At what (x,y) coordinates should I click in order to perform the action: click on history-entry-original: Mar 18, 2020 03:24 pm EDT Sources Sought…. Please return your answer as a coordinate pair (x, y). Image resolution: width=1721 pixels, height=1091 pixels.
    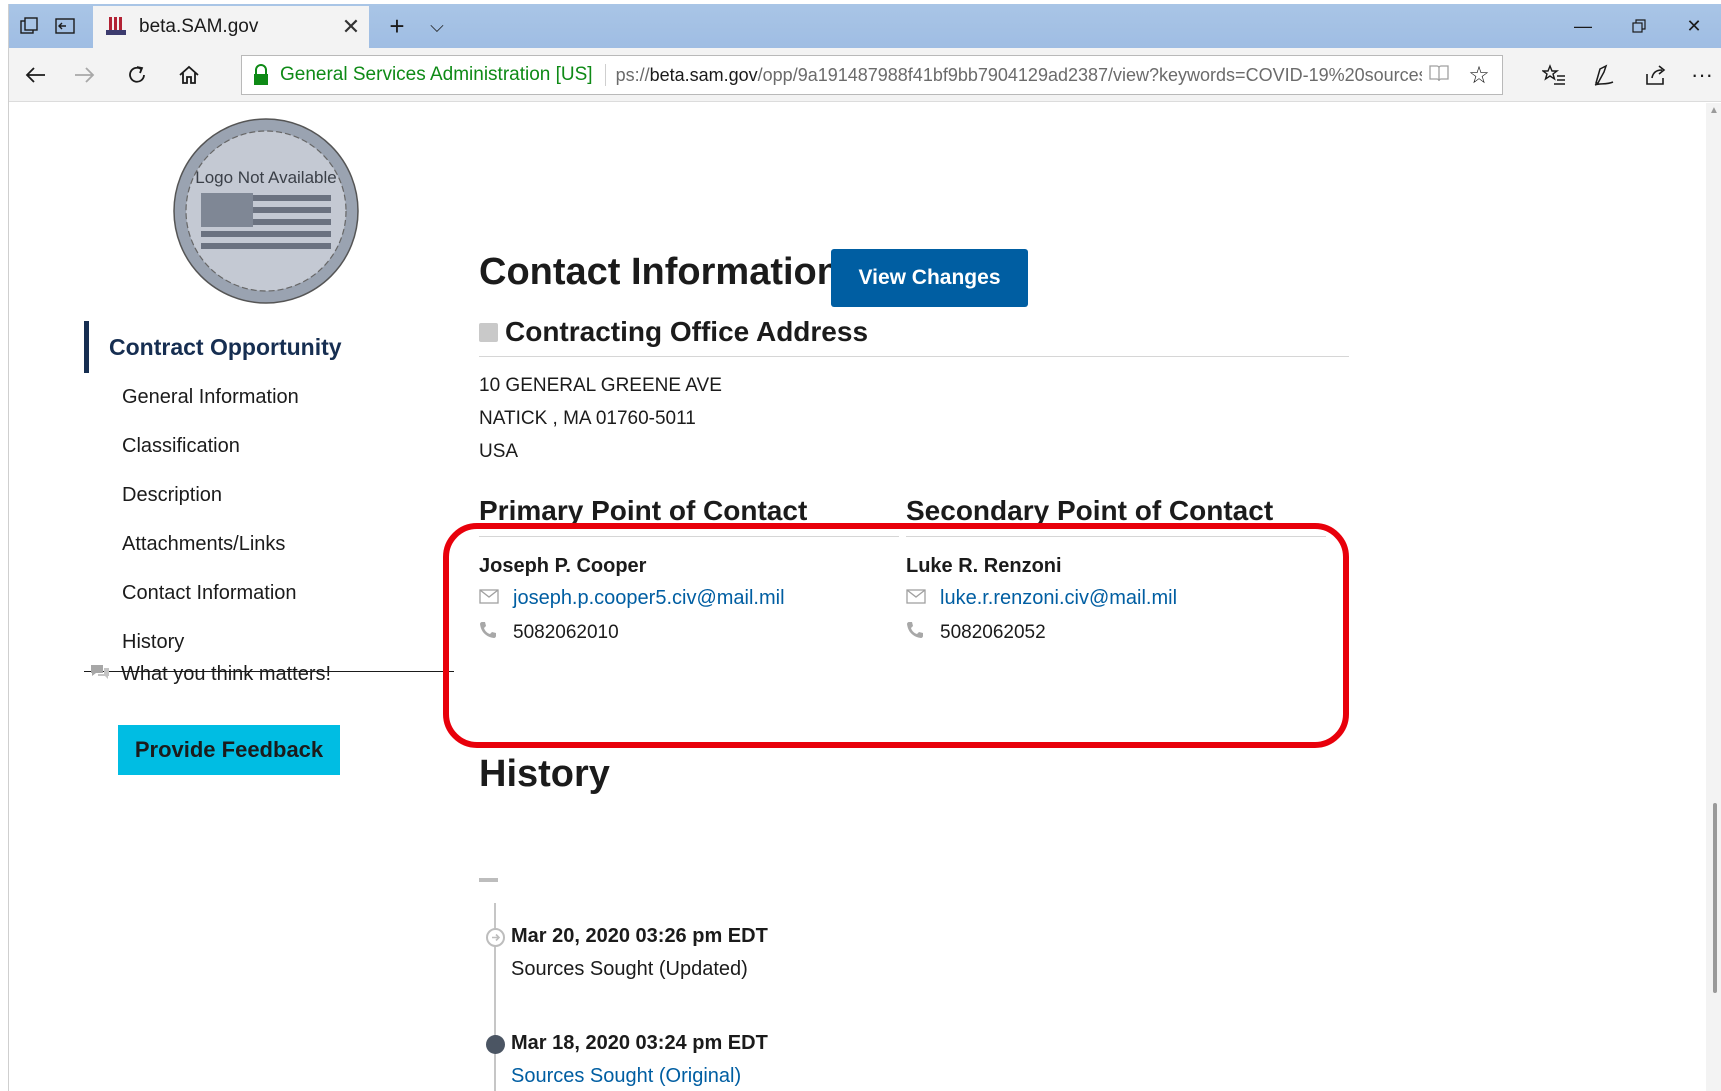
    Looking at the image, I should click on (639, 1060).